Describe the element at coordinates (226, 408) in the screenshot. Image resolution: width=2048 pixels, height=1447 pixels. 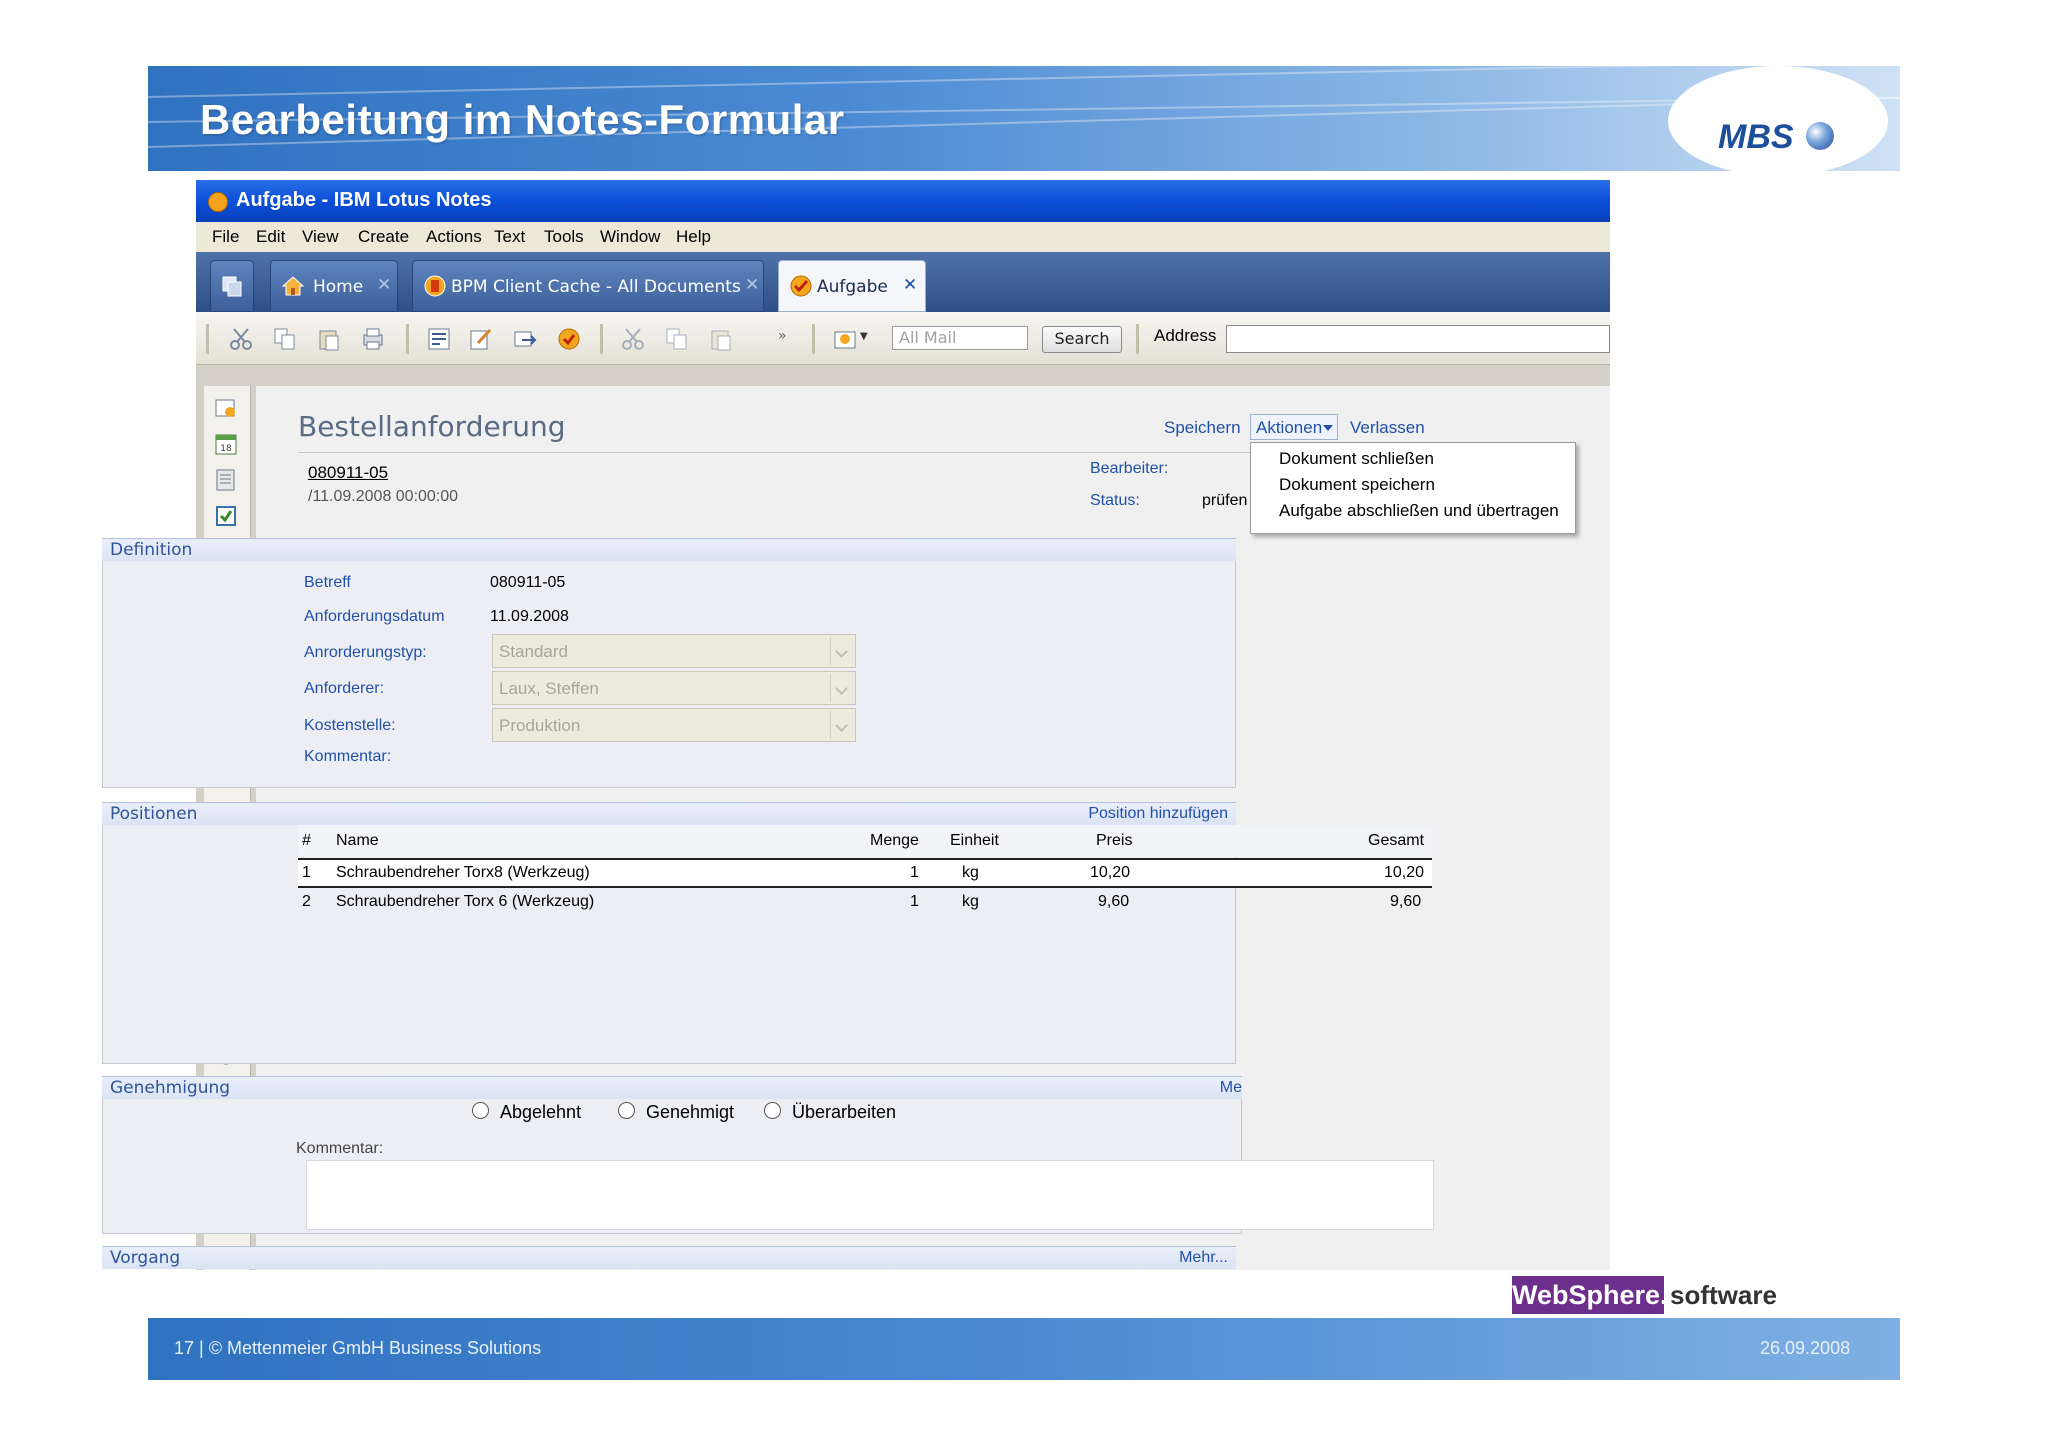
I see `mail-icon` at that location.